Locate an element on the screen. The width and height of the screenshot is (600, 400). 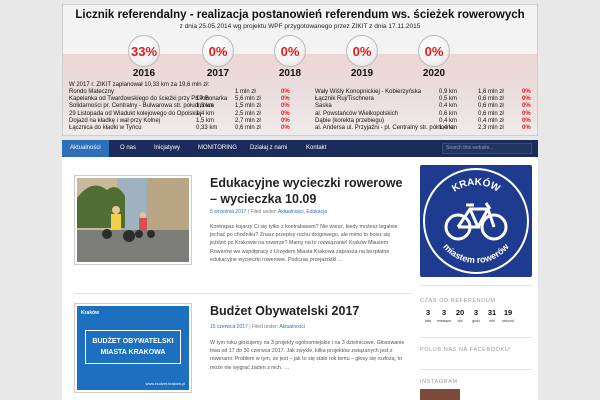
route-cost: 1 mln zł is located at coordinates (245, 92).